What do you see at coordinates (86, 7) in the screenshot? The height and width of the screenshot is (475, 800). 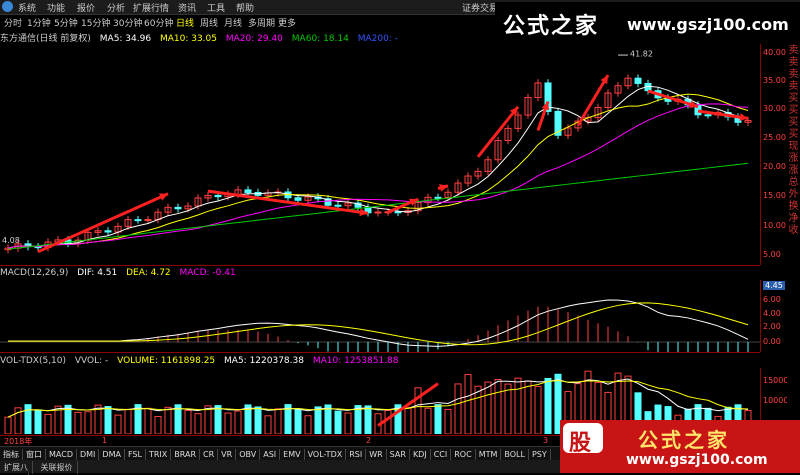 I see `menu-quote: 报价` at bounding box center [86, 7].